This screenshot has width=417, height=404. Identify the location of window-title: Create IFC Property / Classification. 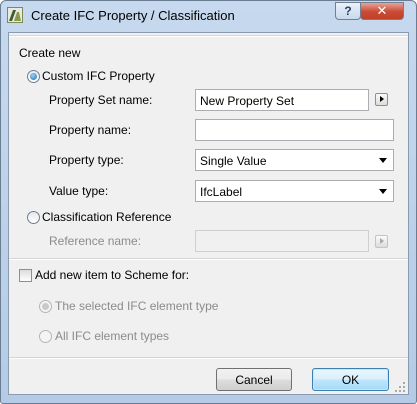
(133, 15).